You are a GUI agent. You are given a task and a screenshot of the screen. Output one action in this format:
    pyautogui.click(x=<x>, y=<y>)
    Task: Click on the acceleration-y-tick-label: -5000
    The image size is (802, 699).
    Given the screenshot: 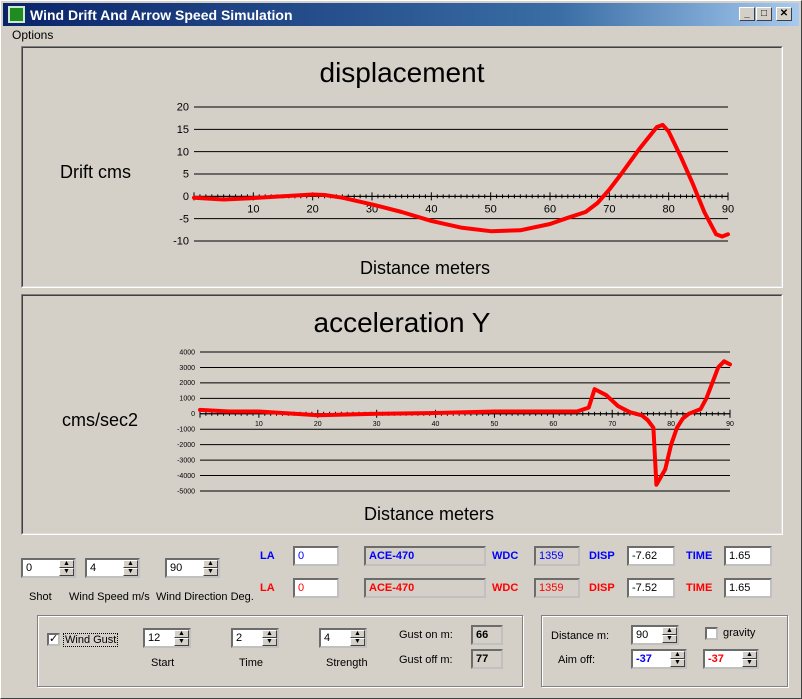 What is the action you would take?
    pyautogui.click(x=186, y=491)
    